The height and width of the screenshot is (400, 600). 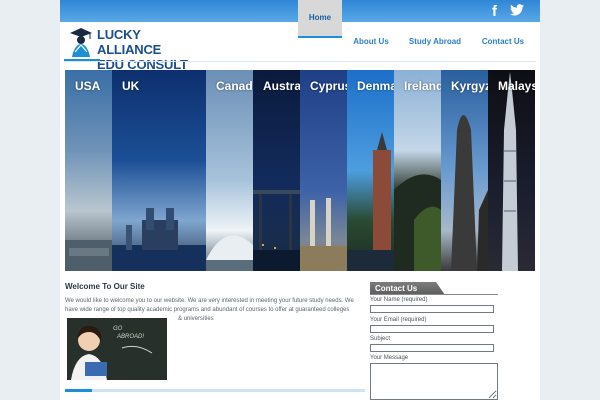 I want to click on slider-label-canada: Canada, so click(x=234, y=86).